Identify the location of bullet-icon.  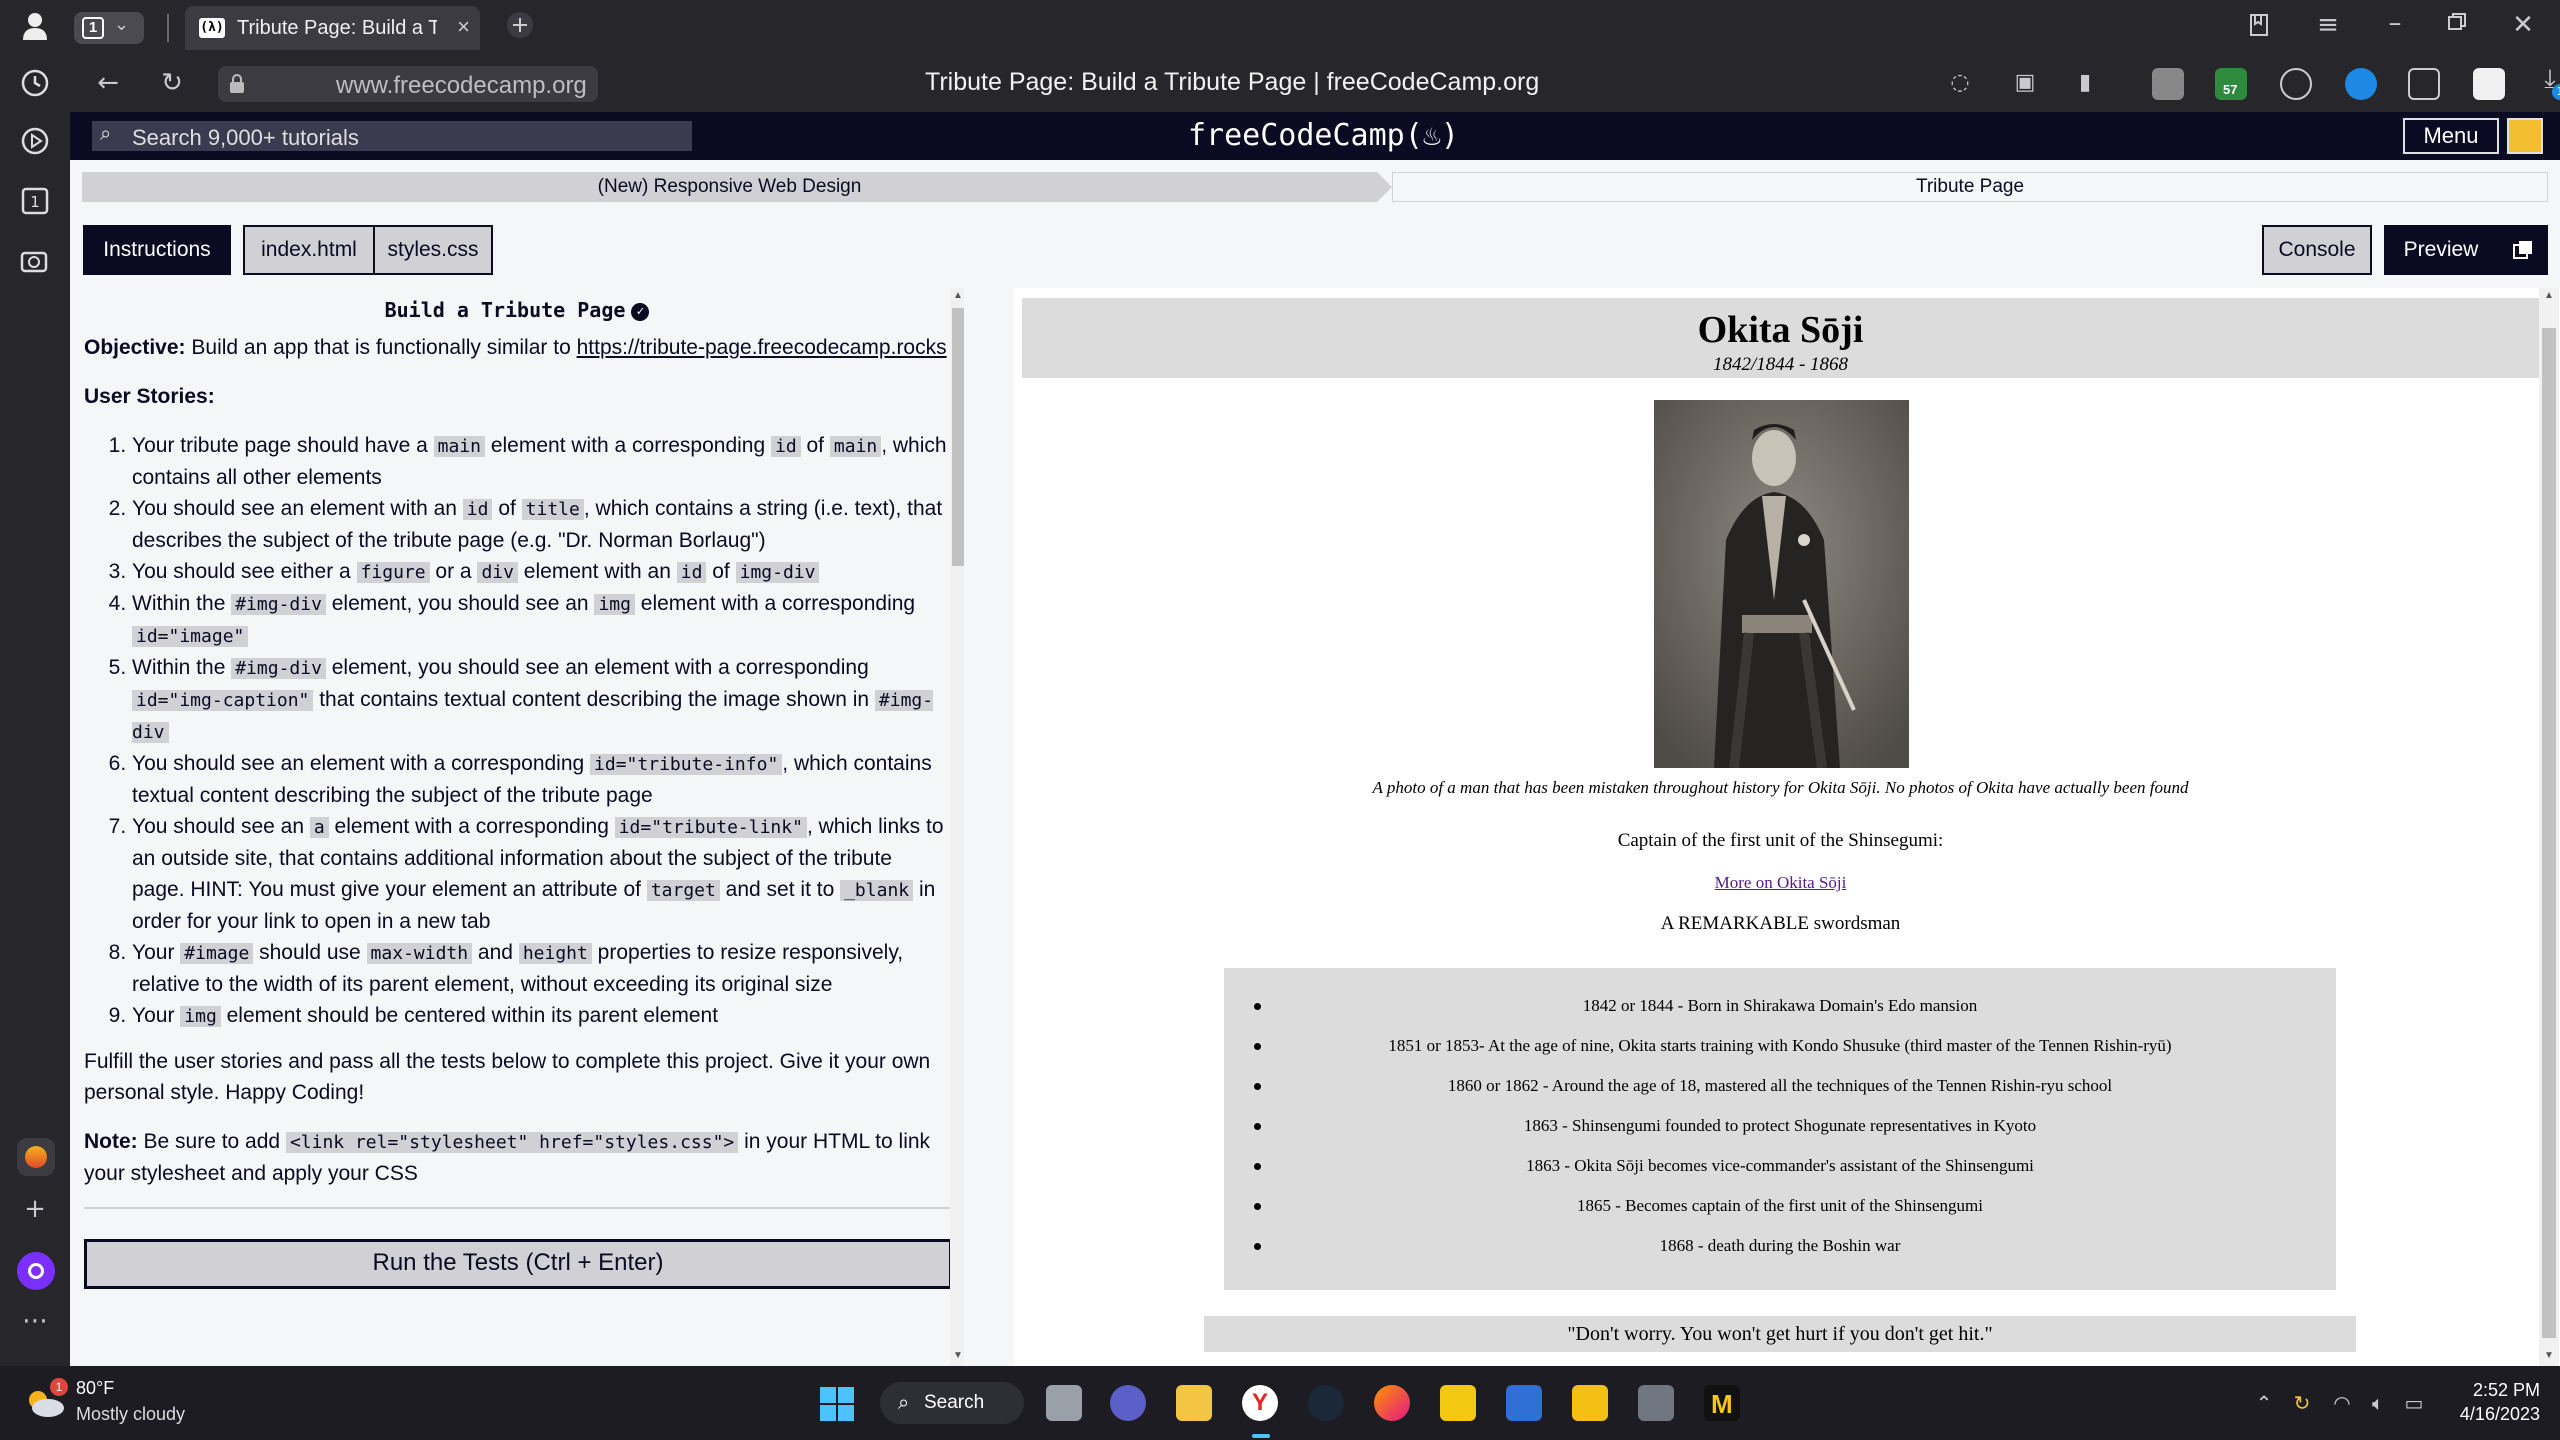
(1257, 1246).